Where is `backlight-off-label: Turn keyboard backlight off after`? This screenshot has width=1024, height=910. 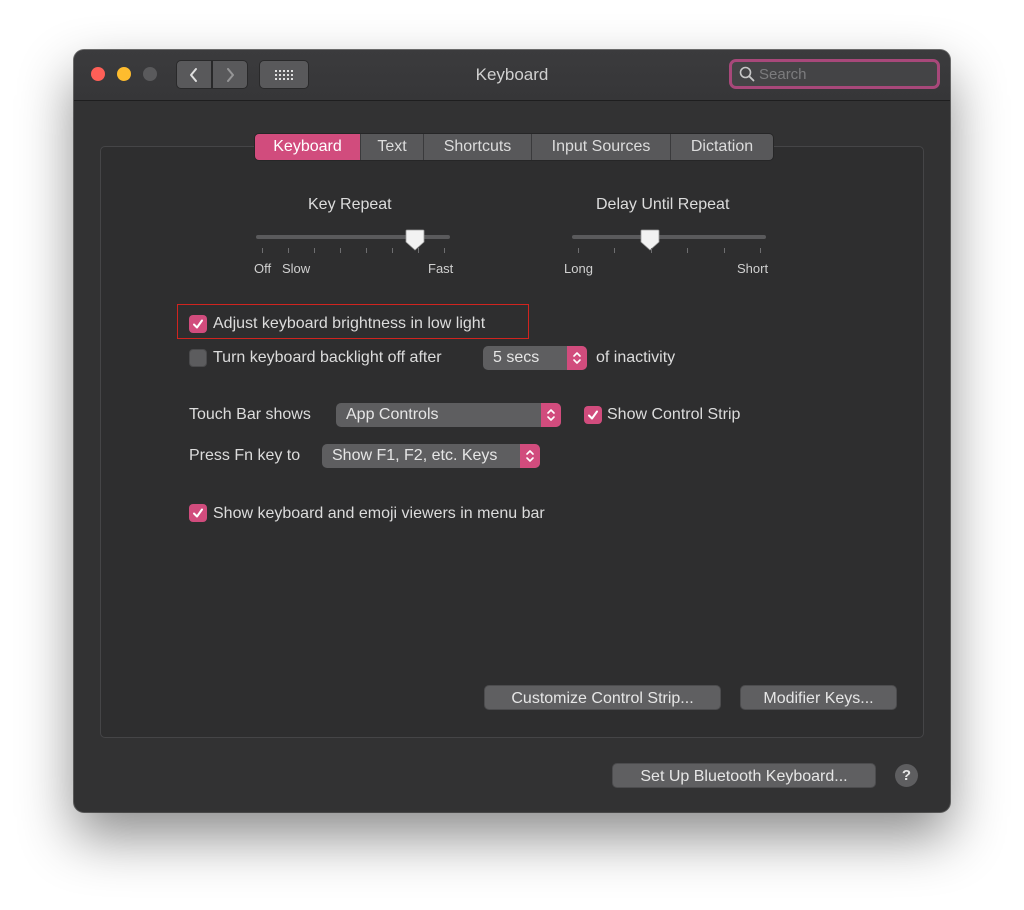
backlight-off-label: Turn keyboard backlight off after is located at coordinates (327, 357).